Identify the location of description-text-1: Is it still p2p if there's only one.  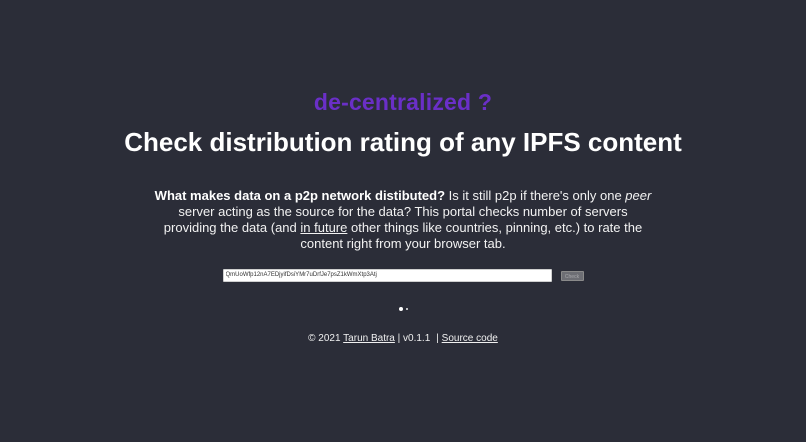
(535, 195).